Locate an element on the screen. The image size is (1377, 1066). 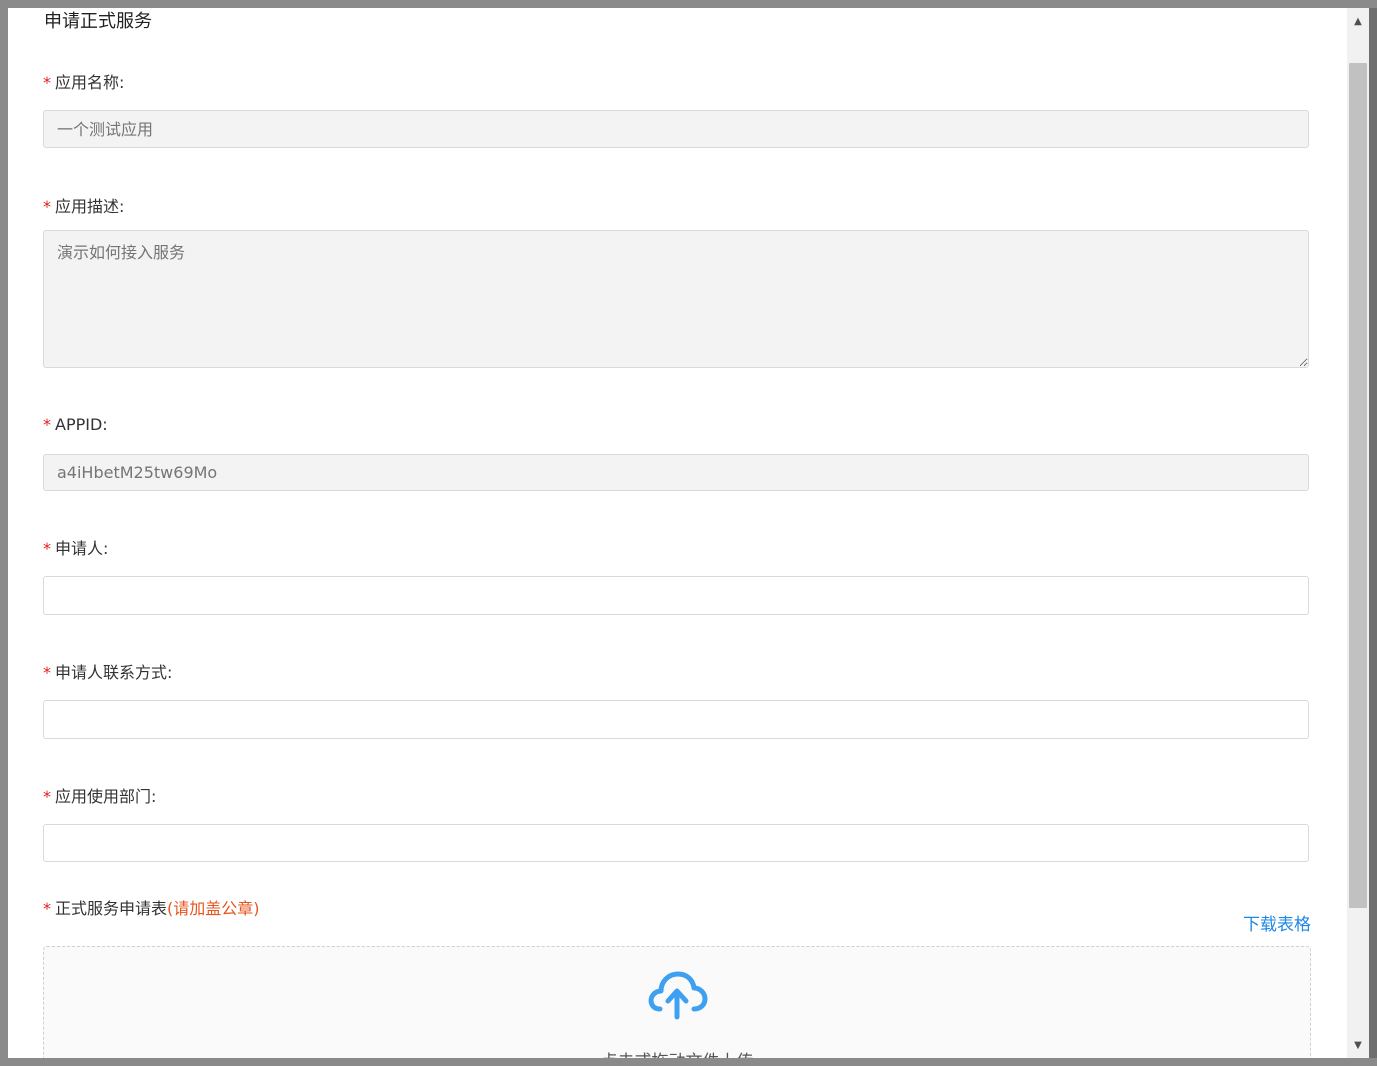
file-upload-dropzone: 点击或拖动文件上传 is located at coordinates (677, 1002).